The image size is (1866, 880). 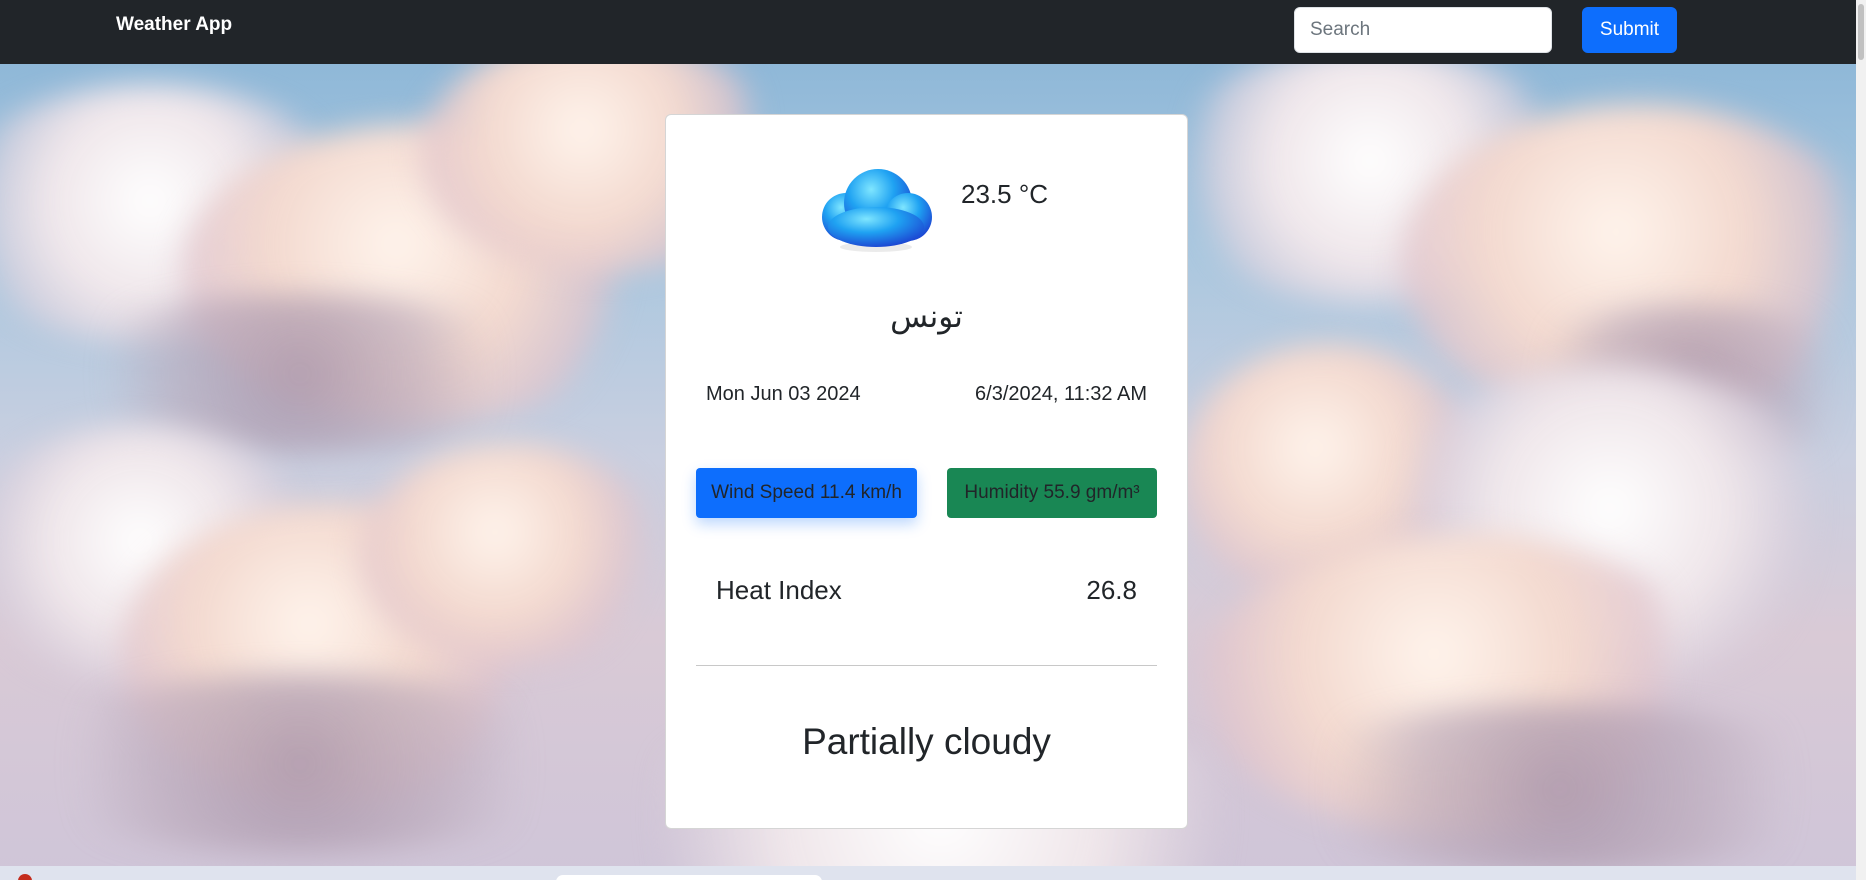 What do you see at coordinates (689, 877) in the screenshot?
I see `taskbar-search-pill` at bounding box center [689, 877].